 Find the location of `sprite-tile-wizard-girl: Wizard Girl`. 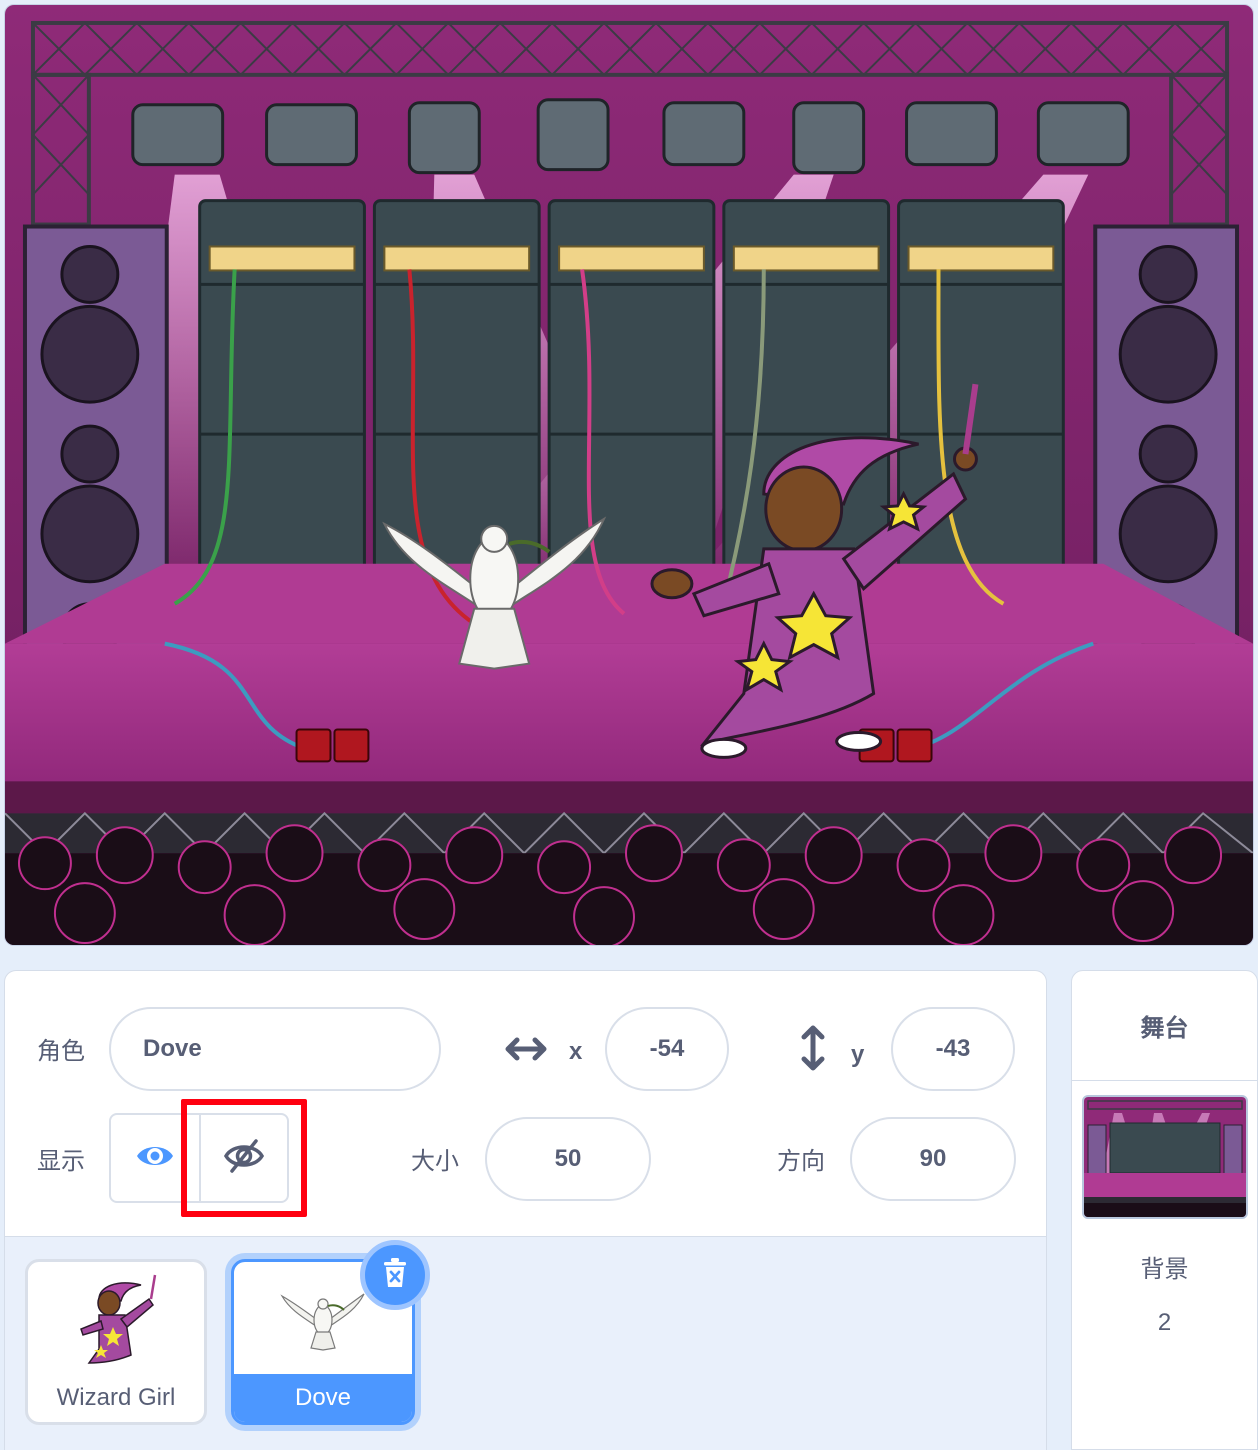

sprite-tile-wizard-girl: Wizard Girl is located at coordinates (116, 1342).